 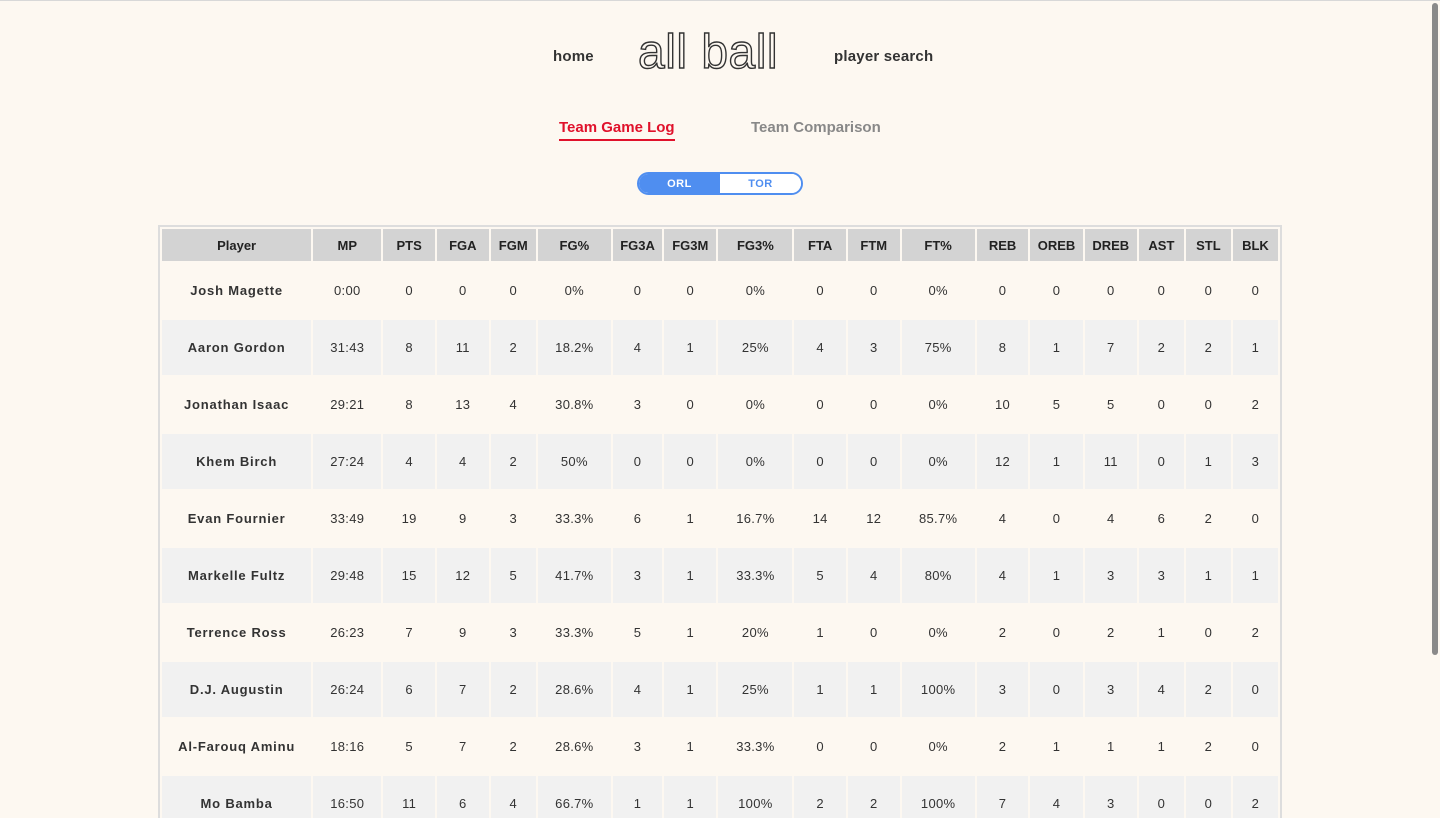 I want to click on player-name-cell: D.J. Augustin, so click(x=237, y=689).